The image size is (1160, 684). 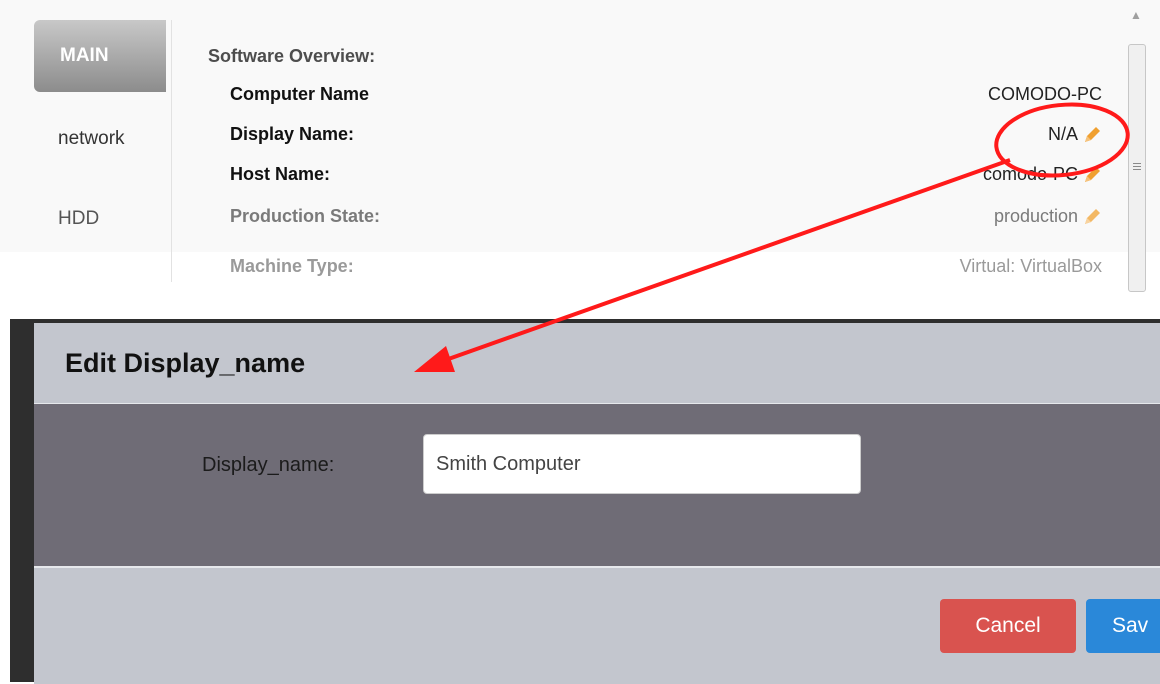 I want to click on computer-name-value: COMODO-PC, so click(x=1045, y=94).